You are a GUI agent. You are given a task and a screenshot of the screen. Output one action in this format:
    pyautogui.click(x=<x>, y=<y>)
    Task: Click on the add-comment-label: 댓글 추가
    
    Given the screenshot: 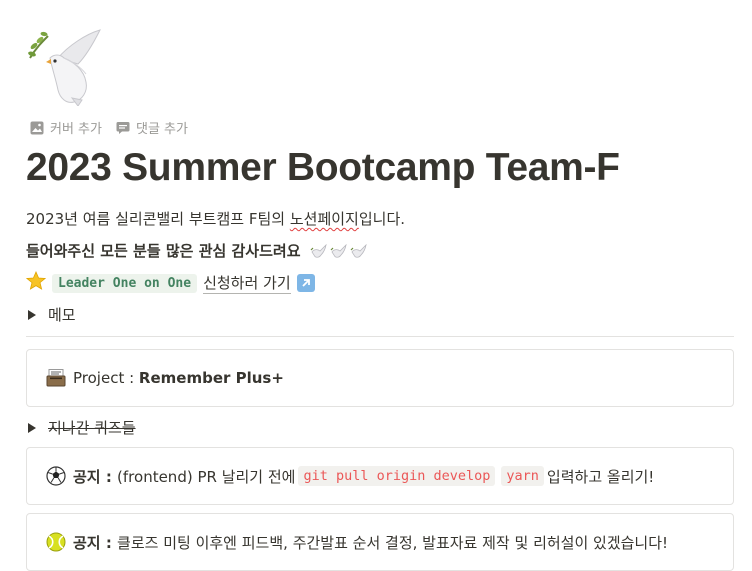 What is the action you would take?
    pyautogui.click(x=161, y=129)
    